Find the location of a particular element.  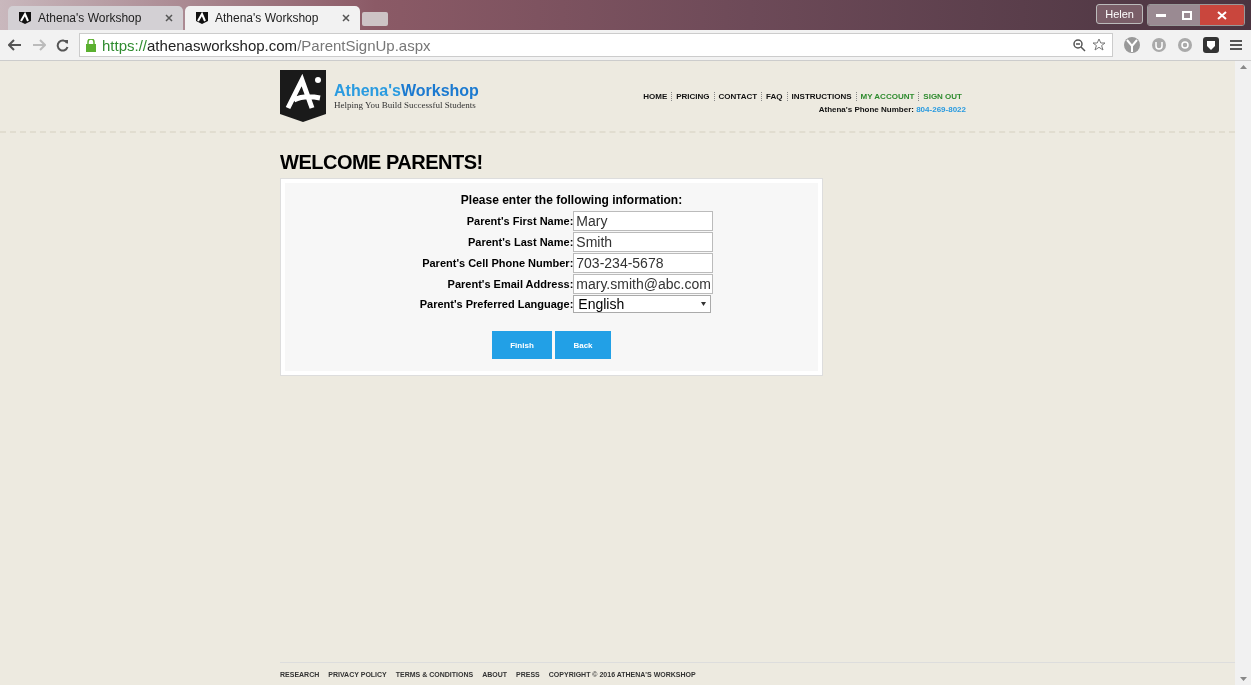

input-field: 703-234-5678 is located at coordinates (643, 263).